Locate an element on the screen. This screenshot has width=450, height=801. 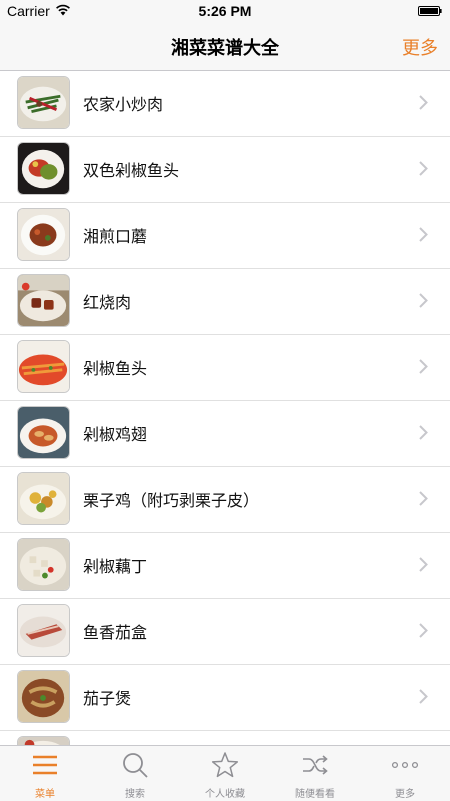
recipe-name: 茄子煲 is located at coordinates (107, 698).